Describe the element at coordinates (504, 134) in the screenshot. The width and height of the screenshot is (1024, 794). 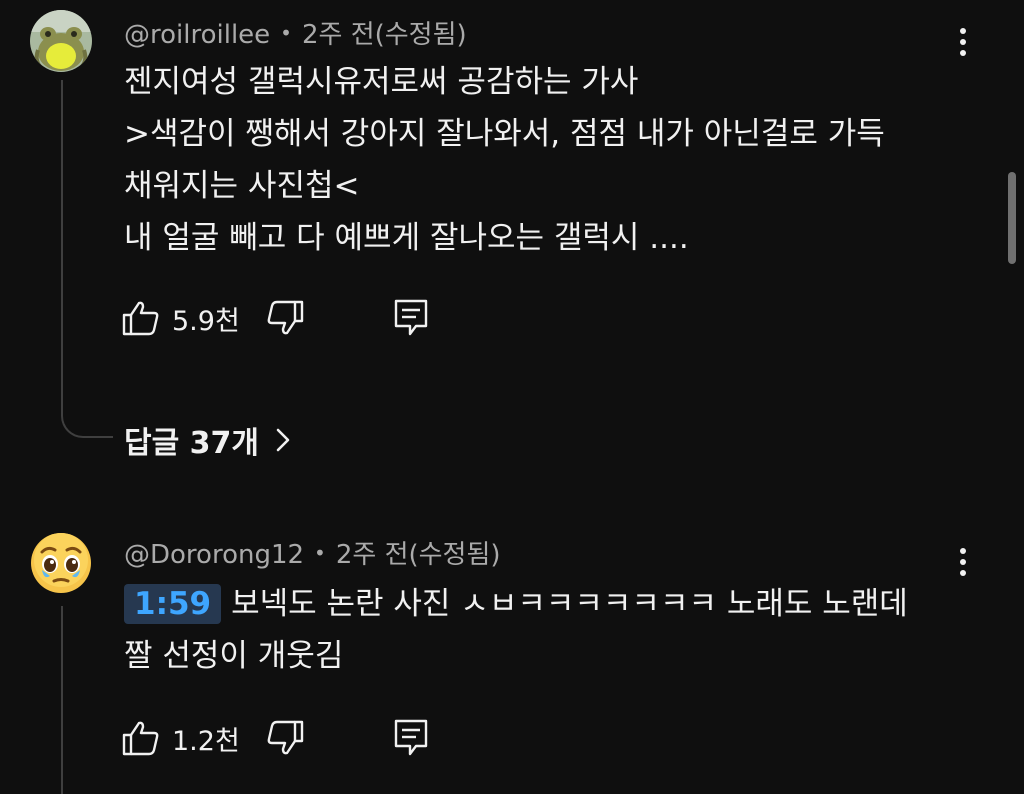
I see `comment-line: >색감이 쨍해서 강아지 잘나와서, 점점 내가 아닌걸로 가득` at that location.